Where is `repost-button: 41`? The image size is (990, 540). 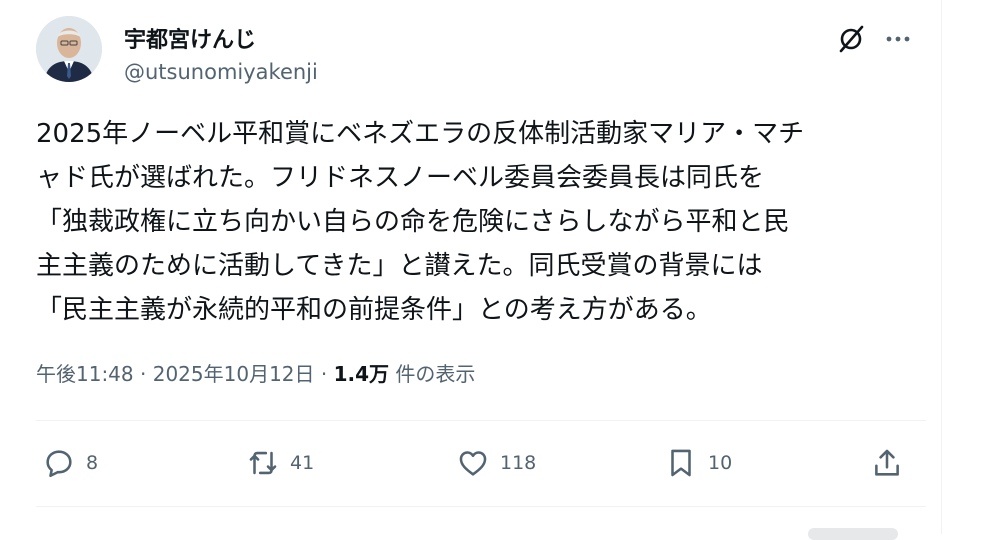
repost-button: 41 is located at coordinates (280, 463).